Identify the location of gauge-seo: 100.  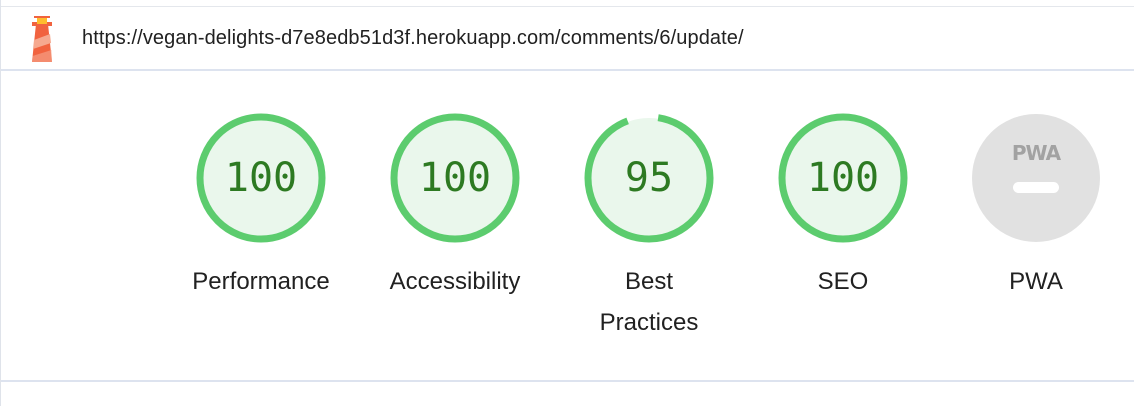
(843, 178).